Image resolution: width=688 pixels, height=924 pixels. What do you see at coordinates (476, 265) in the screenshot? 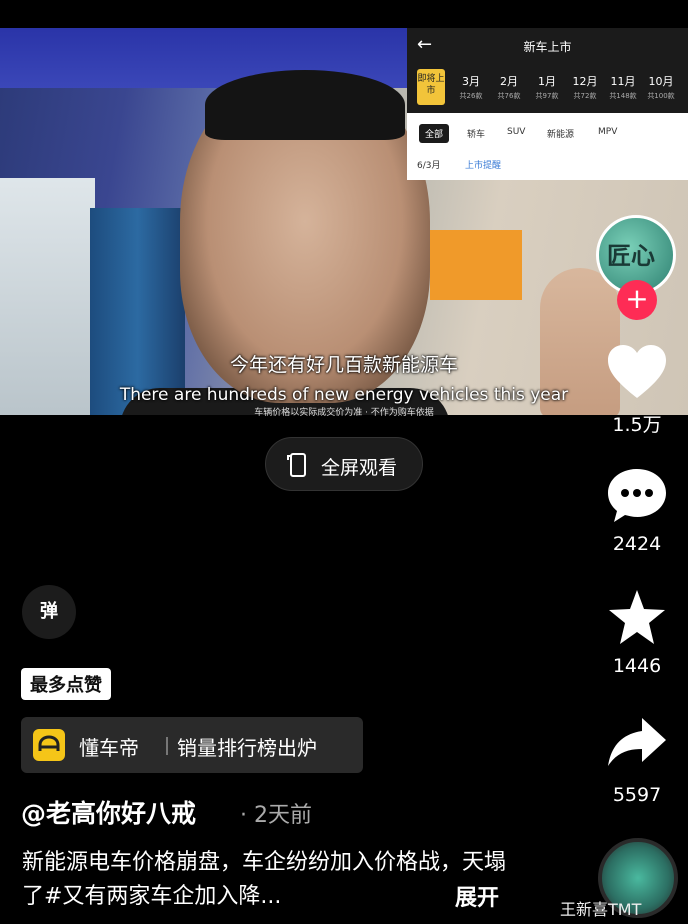
I see `video-orange-box` at bounding box center [476, 265].